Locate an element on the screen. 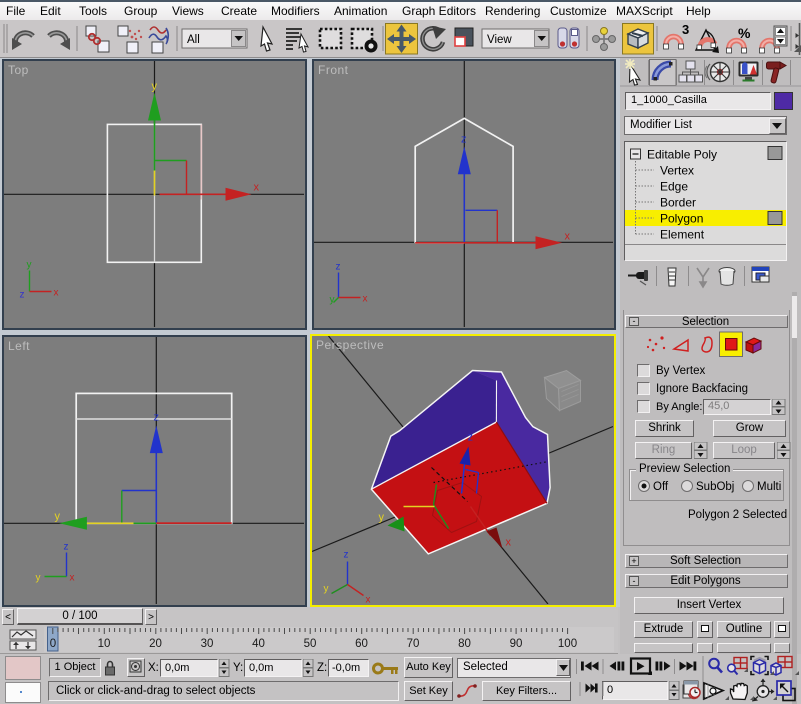 The image size is (801, 704). svg-text: Polygon is located at coordinates (681, 219).